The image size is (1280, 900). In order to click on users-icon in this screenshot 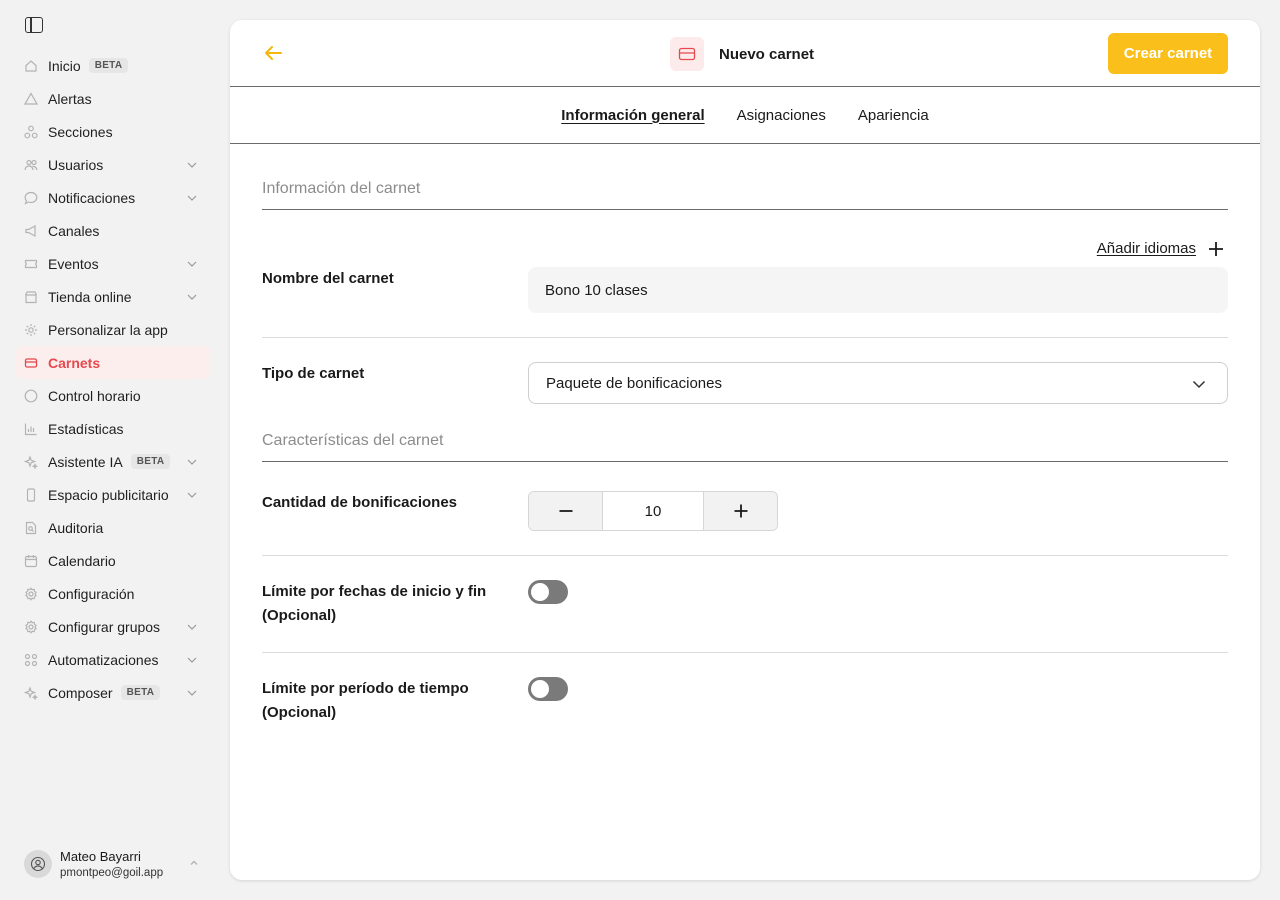, I will do `click(31, 165)`.